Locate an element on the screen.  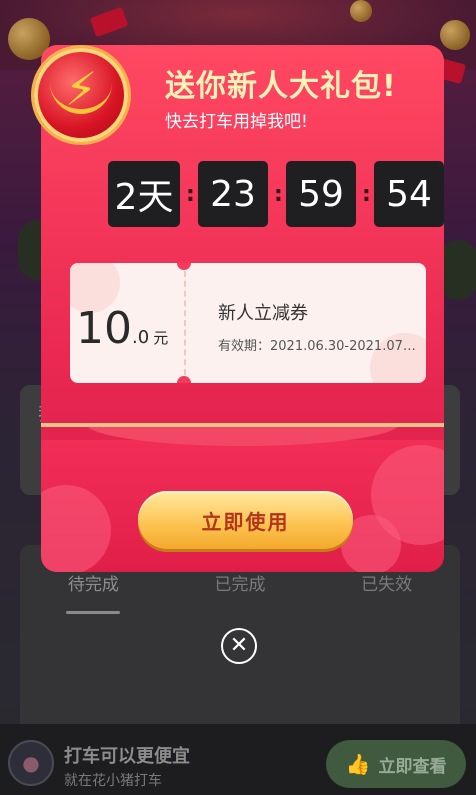
countdown-days: 2天 is located at coordinates (144, 194).